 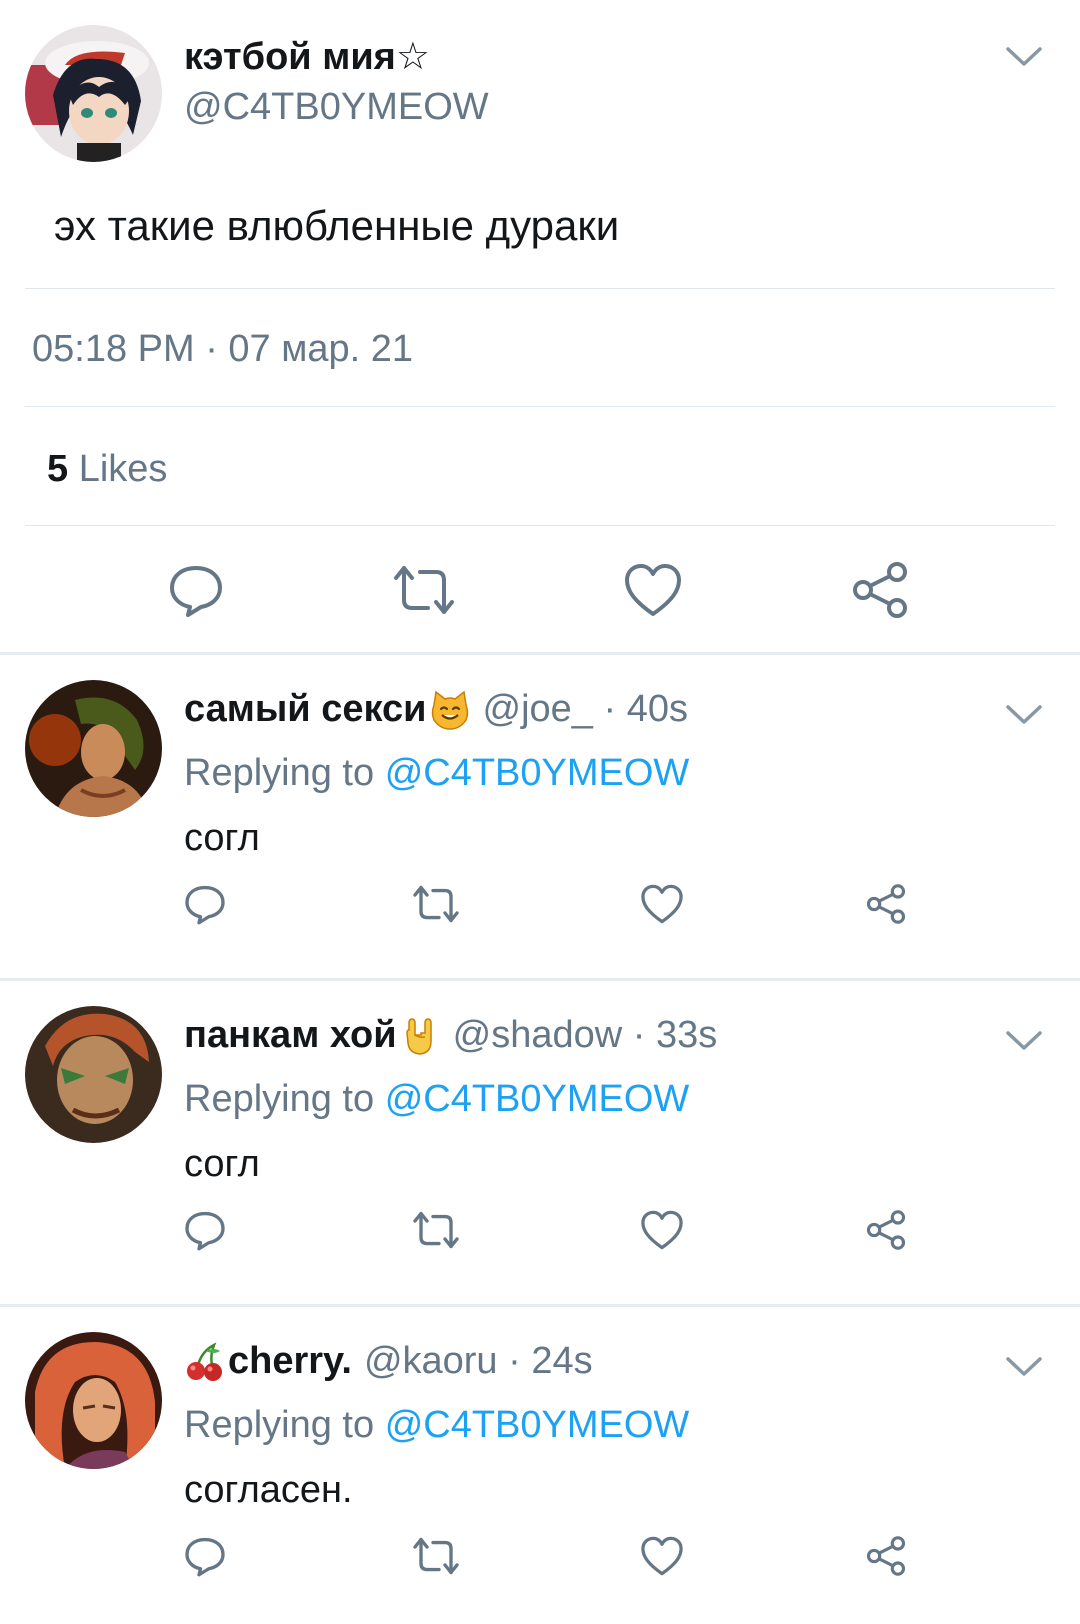 I want to click on likes-label: Likes, so click(x=123, y=469).